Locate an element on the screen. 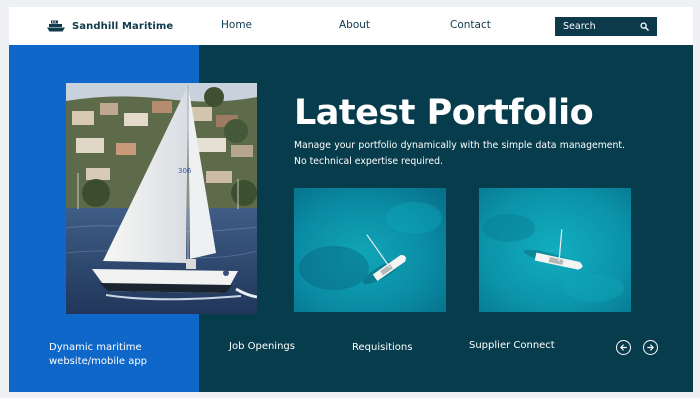  link-requisitions: Requisitions is located at coordinates (382, 347).